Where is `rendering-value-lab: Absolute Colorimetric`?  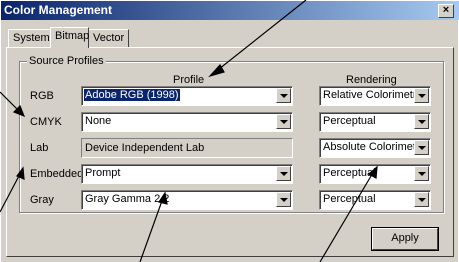 rendering-value-lab: Absolute Colorimetric is located at coordinates (375, 147).